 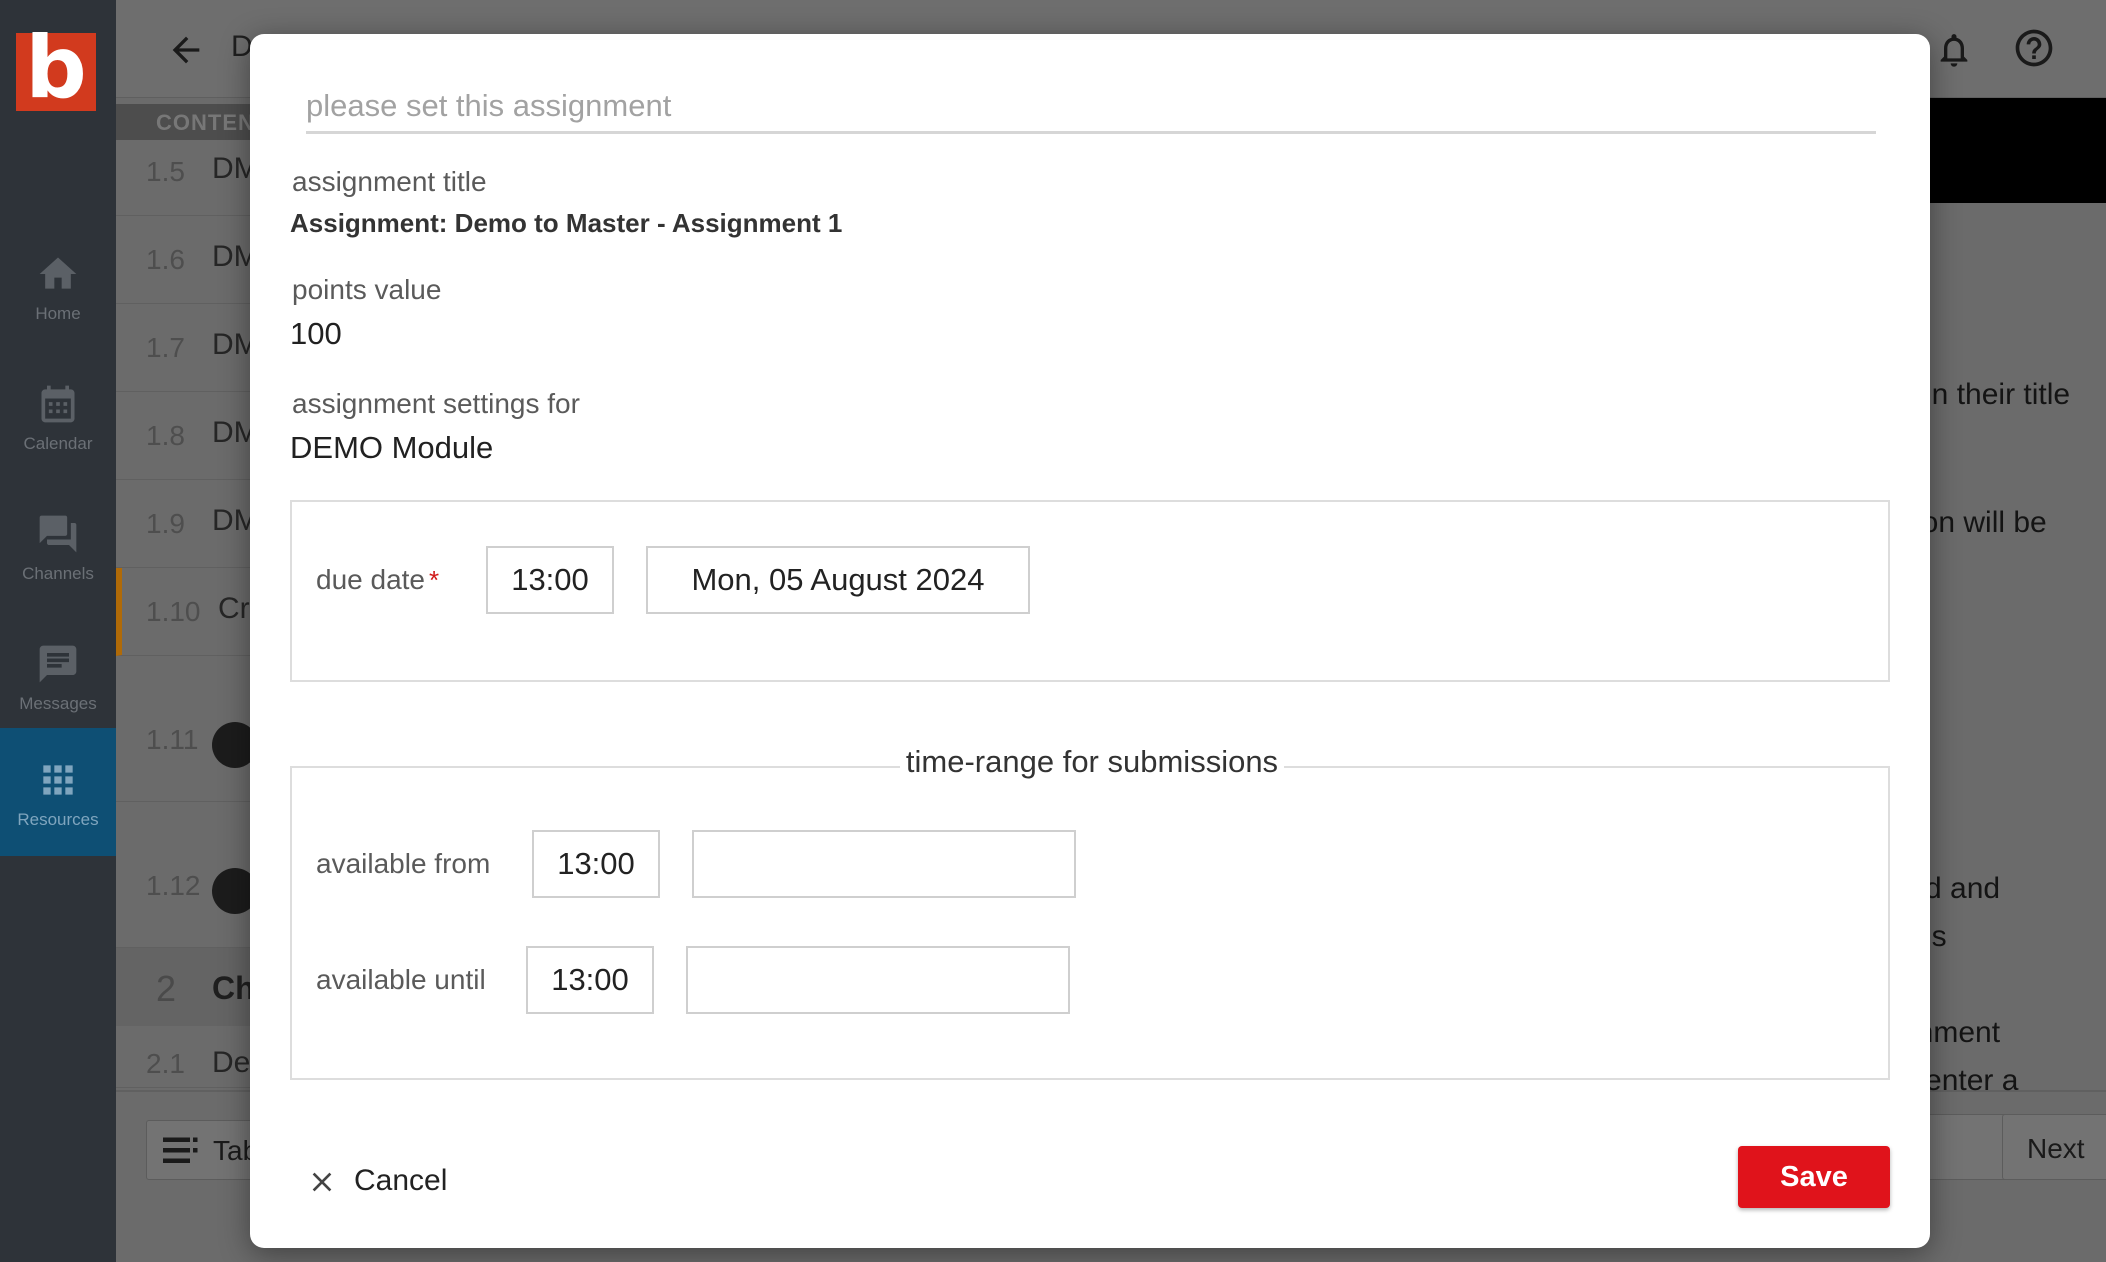 What do you see at coordinates (58, 780) in the screenshot?
I see `resources-icon` at bounding box center [58, 780].